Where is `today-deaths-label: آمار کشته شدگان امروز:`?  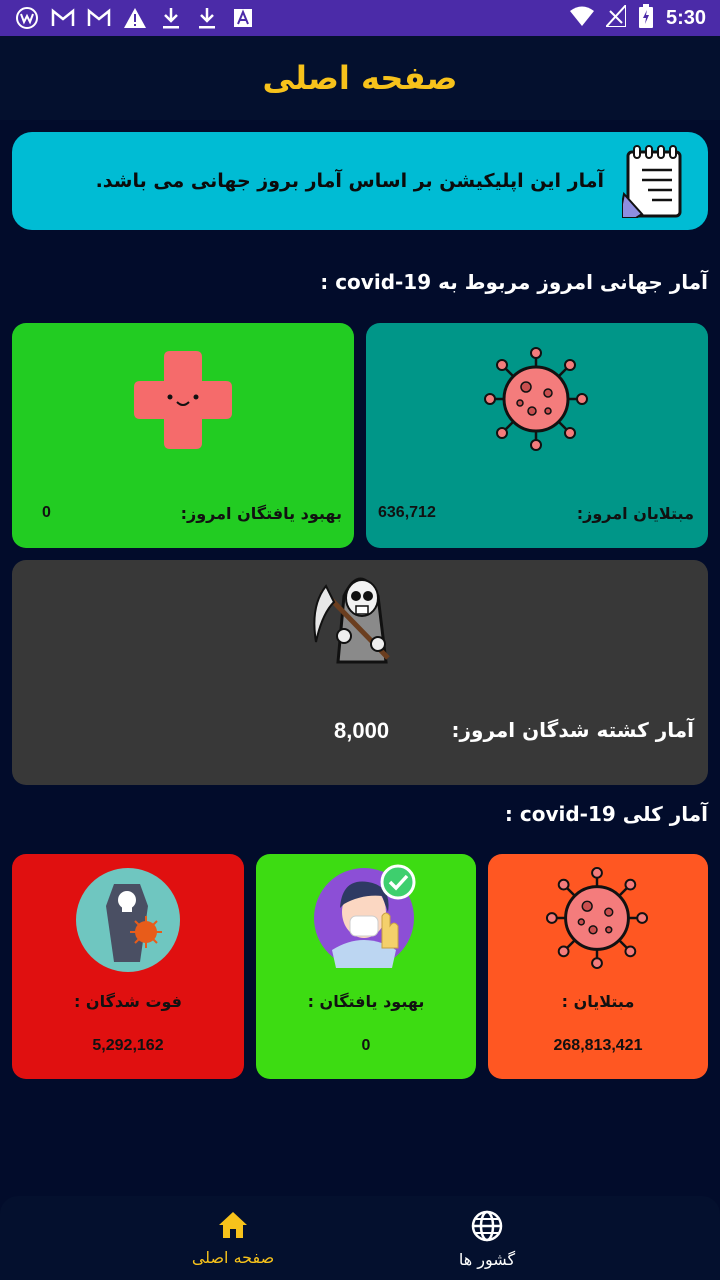 today-deaths-label: آمار کشته شدگان امروز: is located at coordinates (572, 730).